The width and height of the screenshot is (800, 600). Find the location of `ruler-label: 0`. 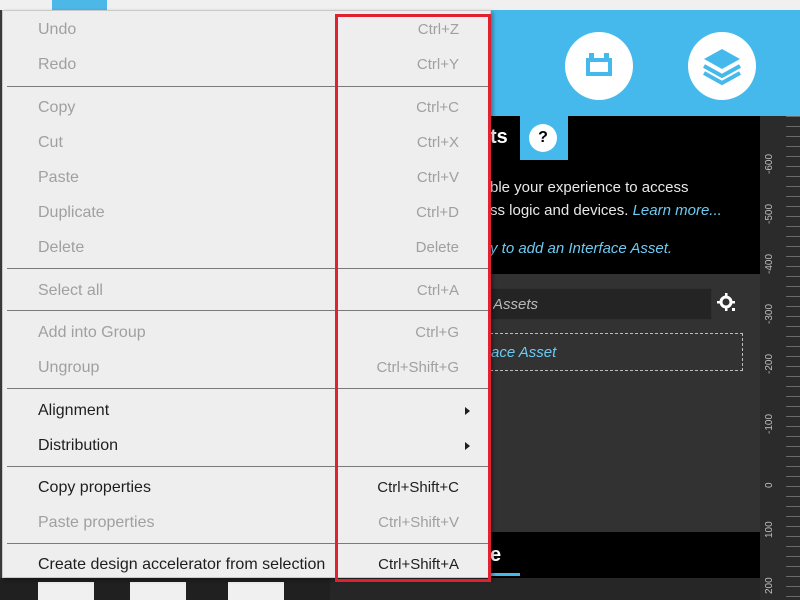

ruler-label: 0 is located at coordinates (769, 485).